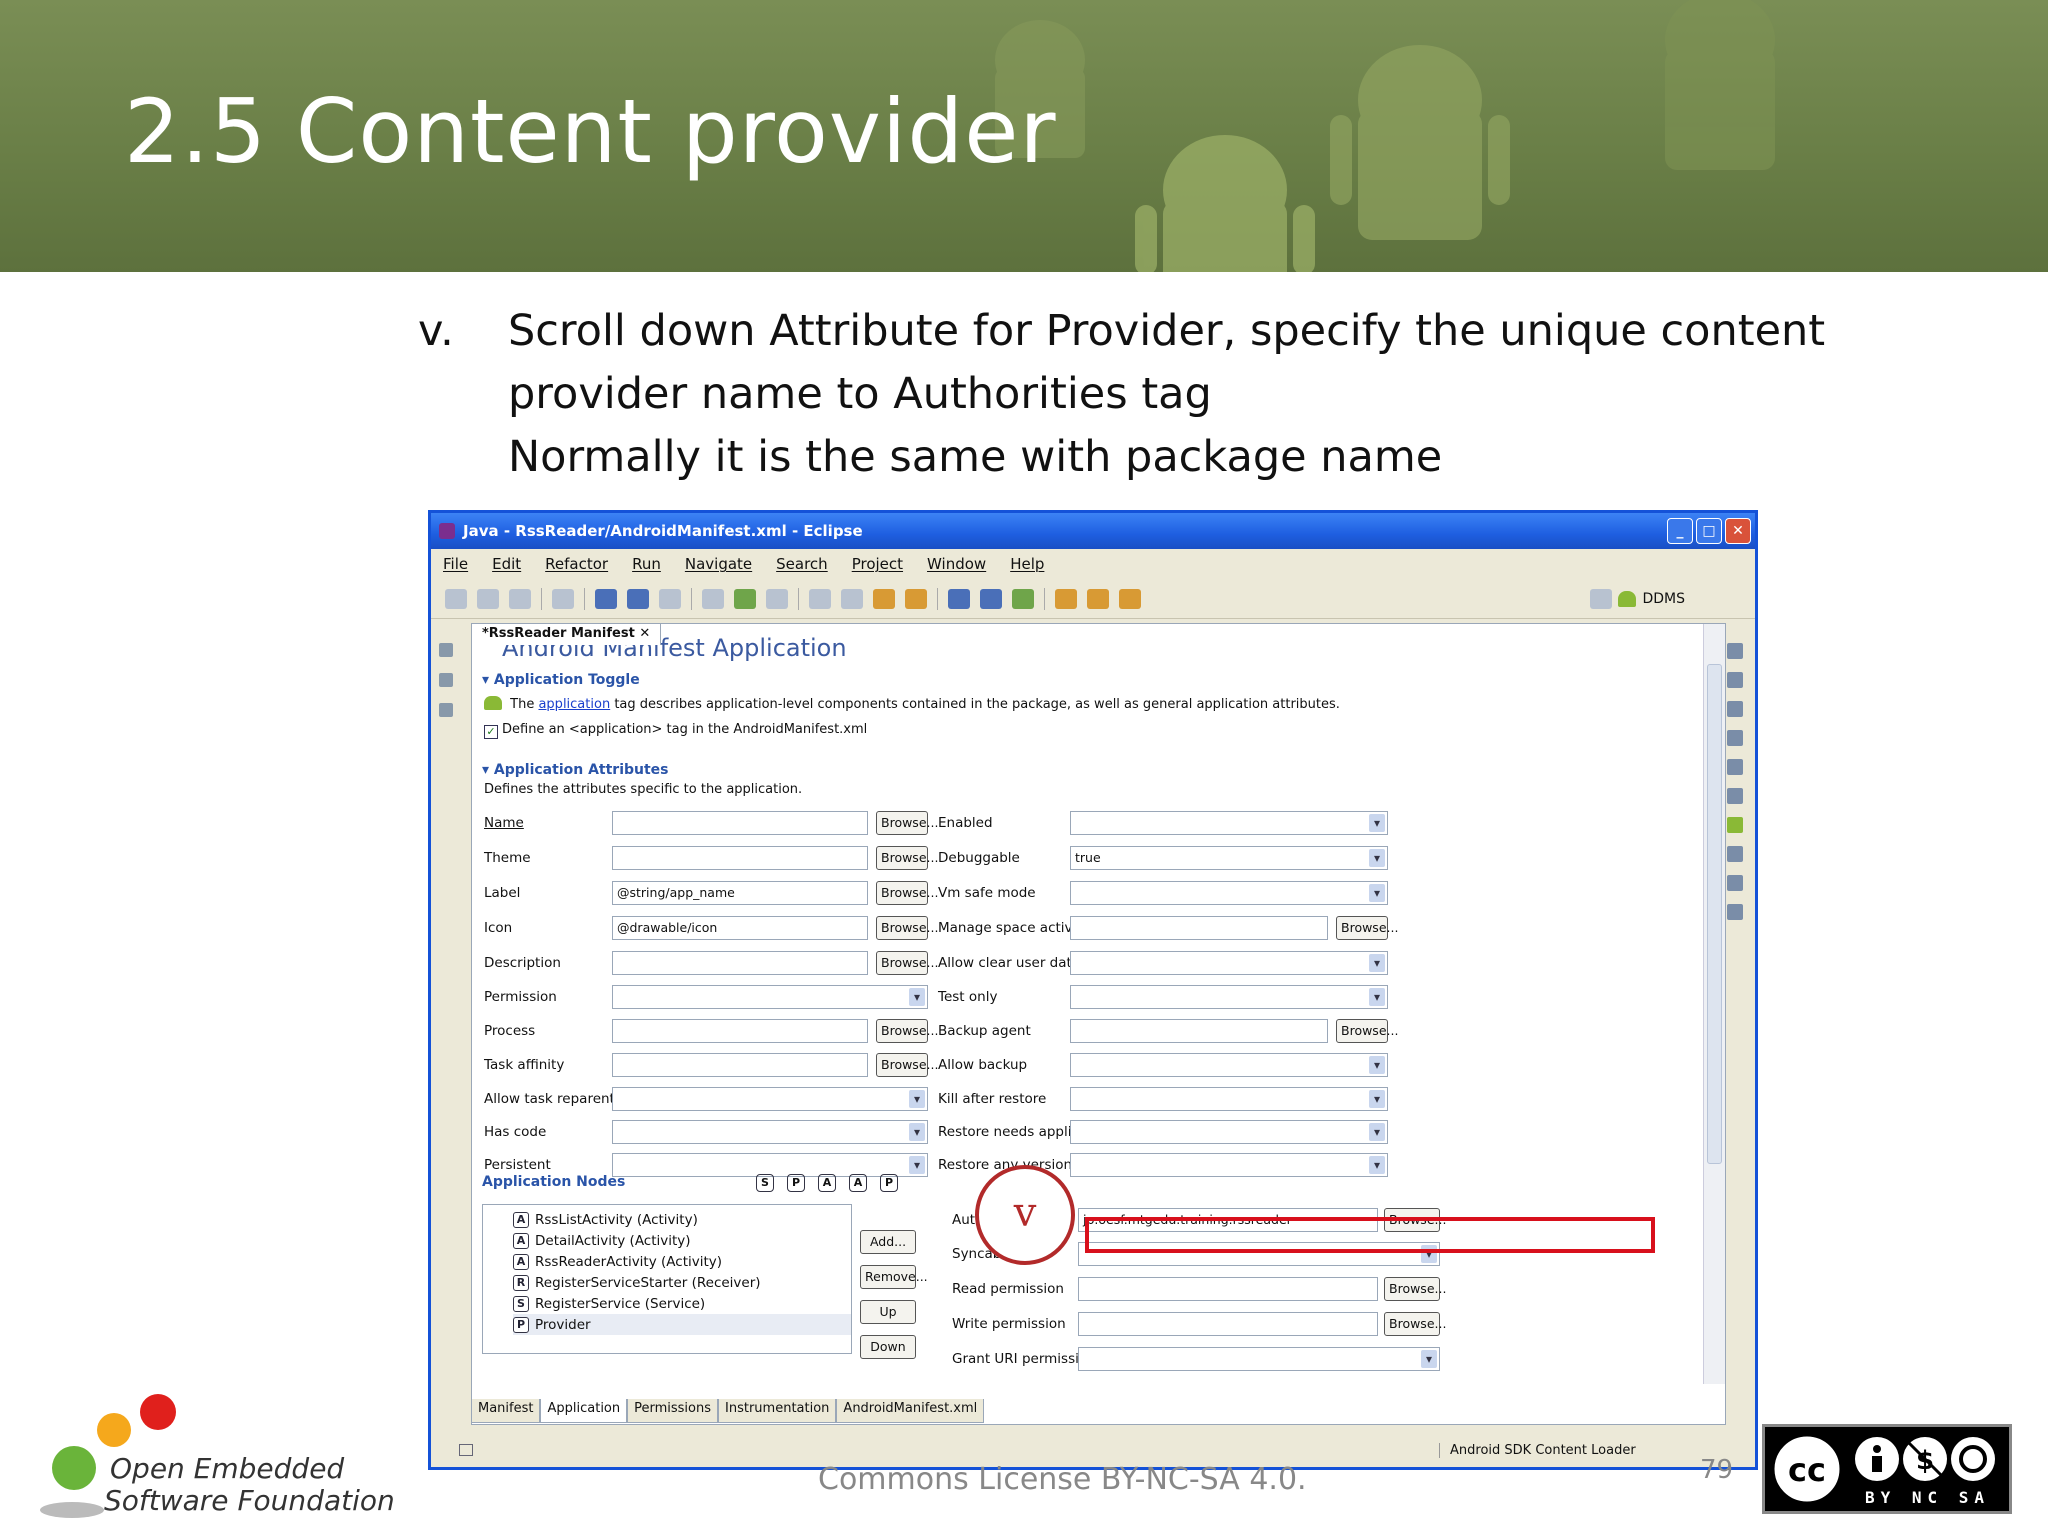 The image size is (2048, 1536). Describe the element at coordinates (1023, 598) in the screenshot. I see `refresh-icon` at that location.